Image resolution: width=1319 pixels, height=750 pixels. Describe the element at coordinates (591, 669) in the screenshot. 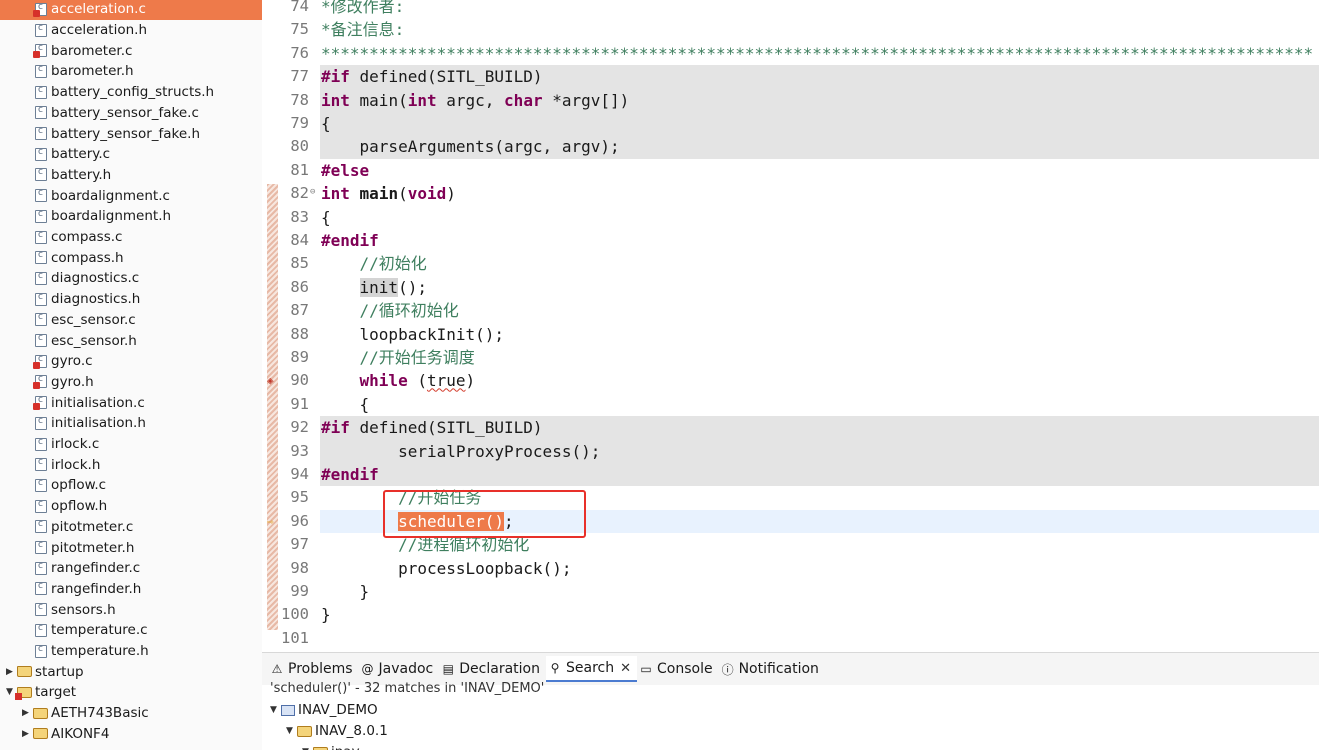

I see `tab-search: ⚲ Search ✕` at that location.